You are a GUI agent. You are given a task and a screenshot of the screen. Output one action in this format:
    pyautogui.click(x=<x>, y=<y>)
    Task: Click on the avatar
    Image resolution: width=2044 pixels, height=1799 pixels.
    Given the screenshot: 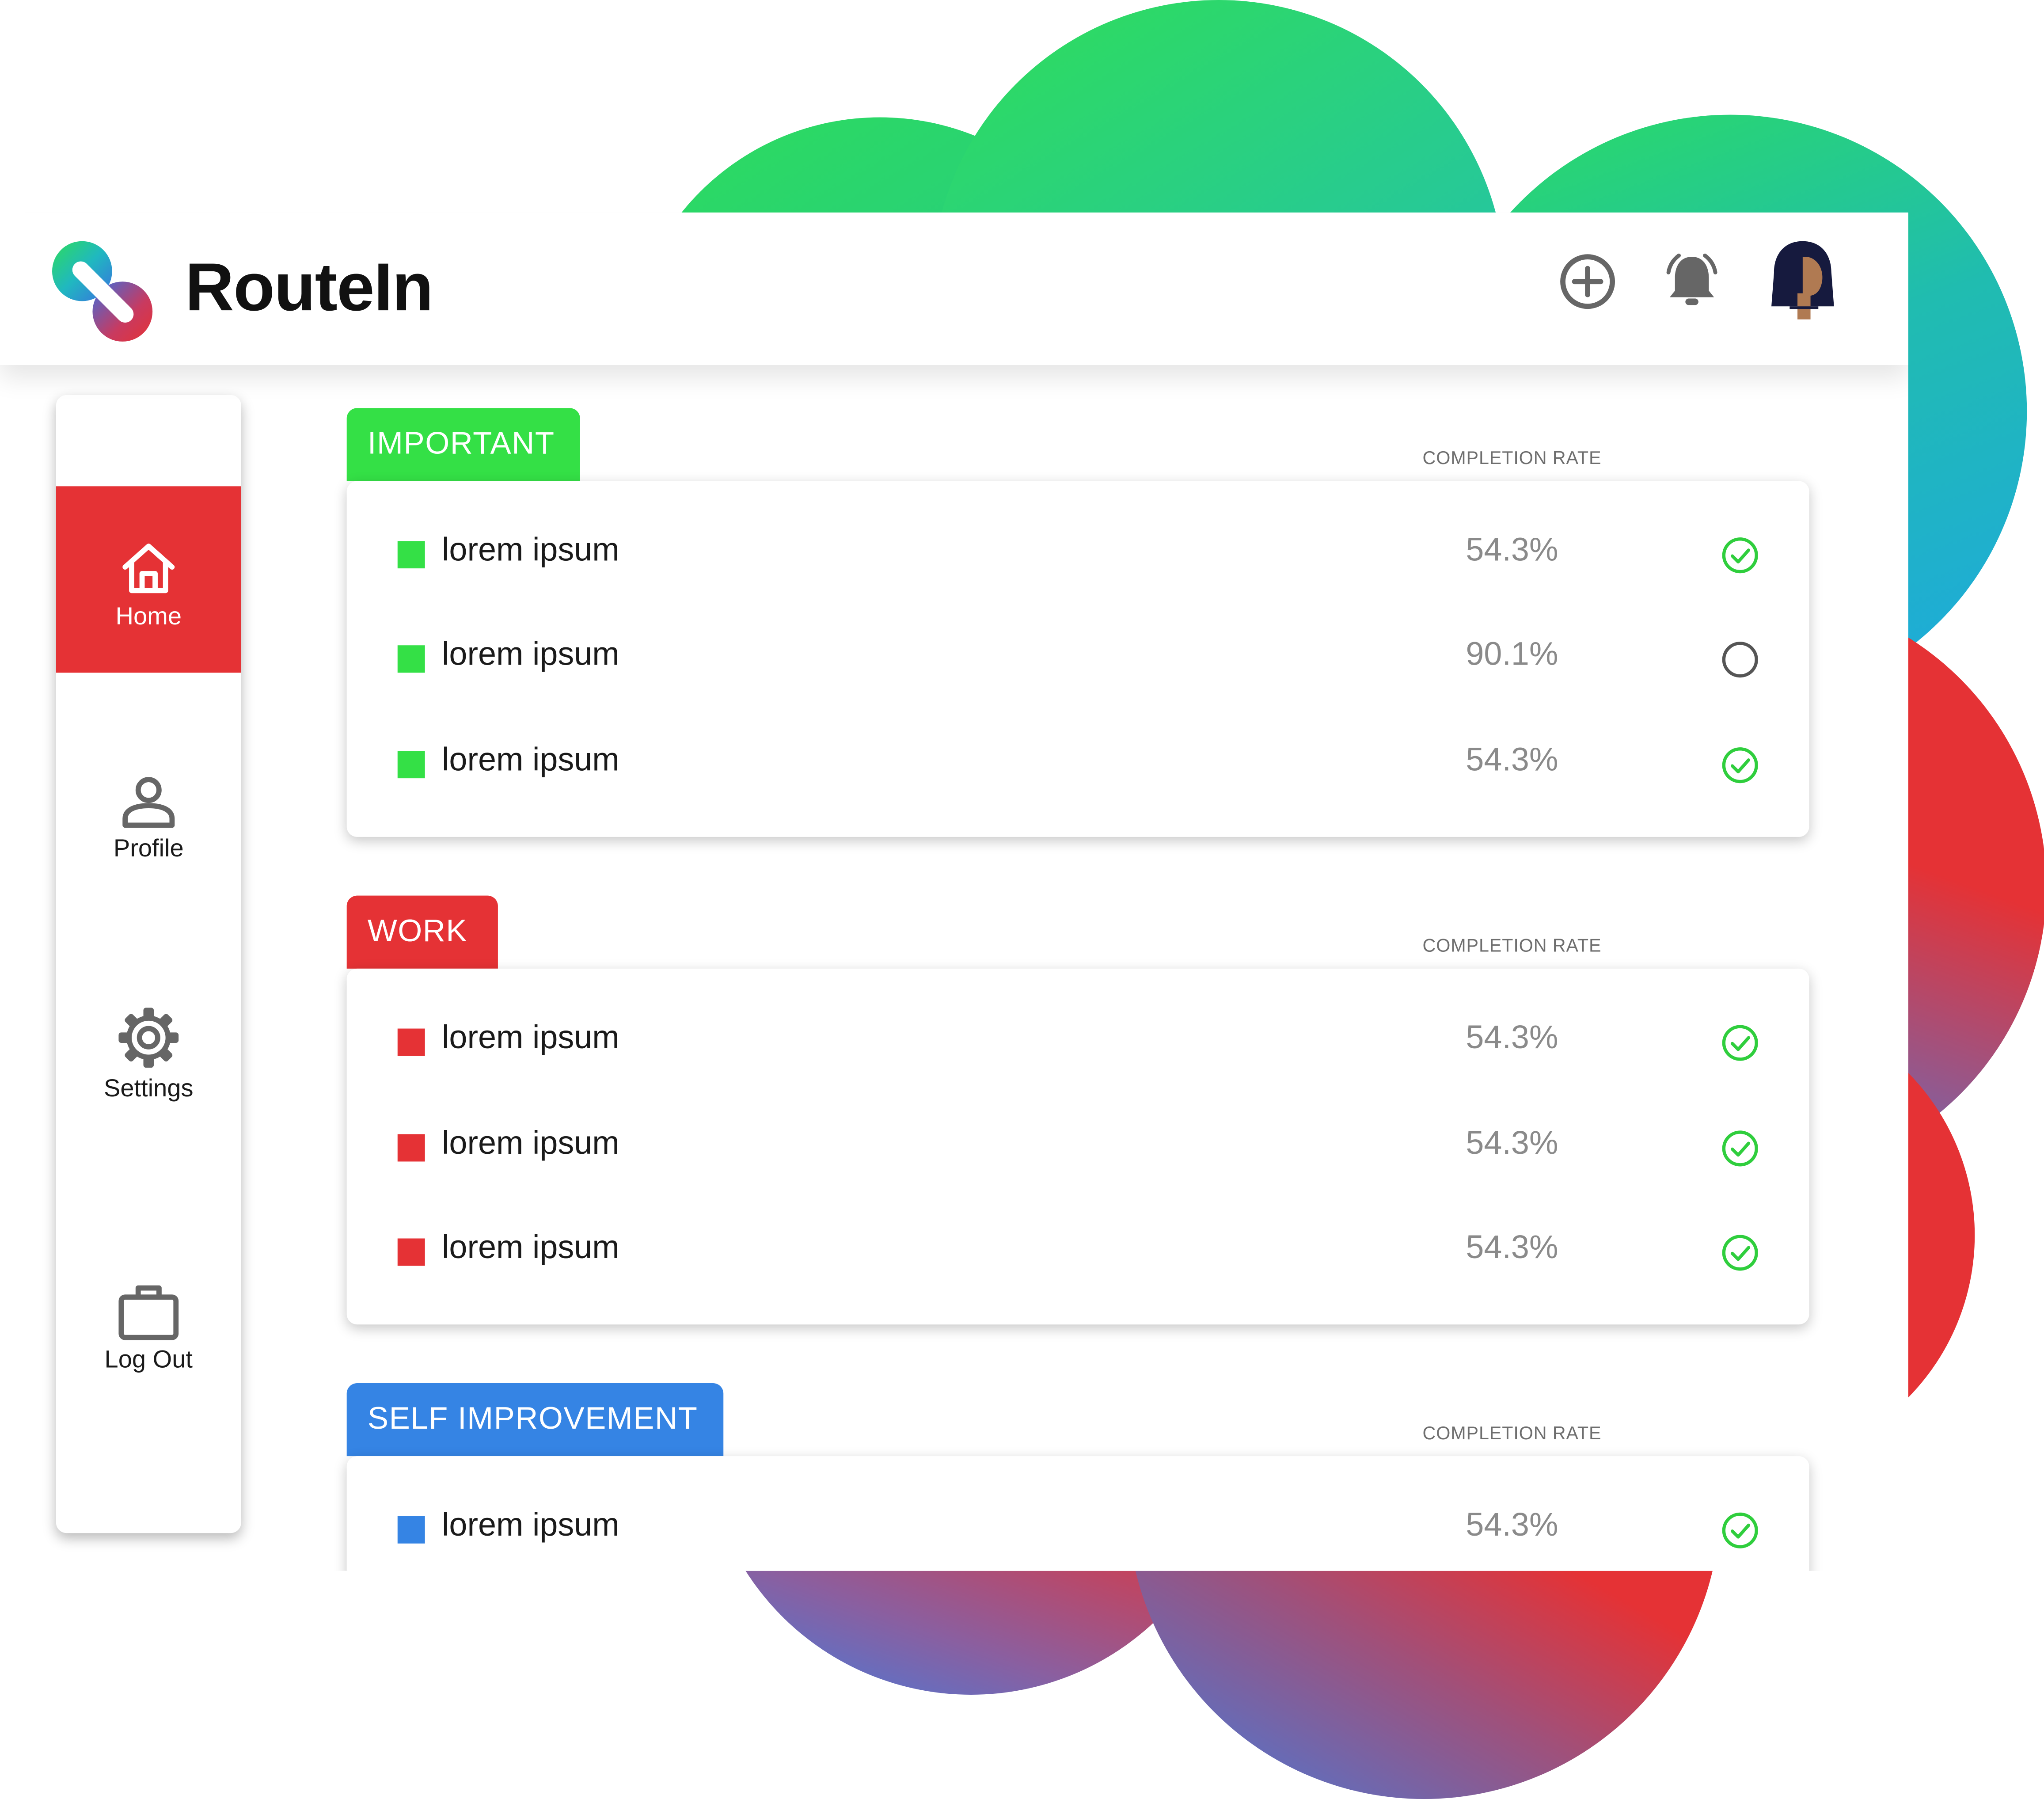 What is the action you would take?
    pyautogui.click(x=1802, y=280)
    